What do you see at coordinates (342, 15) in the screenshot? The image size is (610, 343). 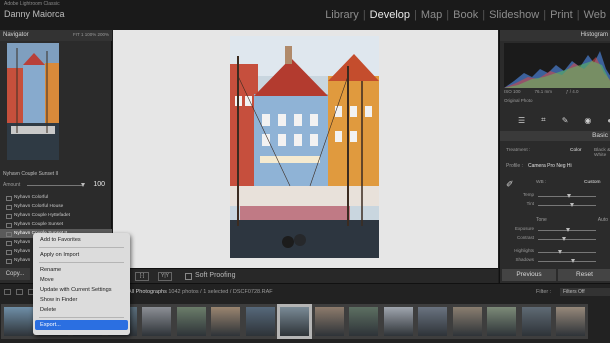 I see `module-library: Library` at bounding box center [342, 15].